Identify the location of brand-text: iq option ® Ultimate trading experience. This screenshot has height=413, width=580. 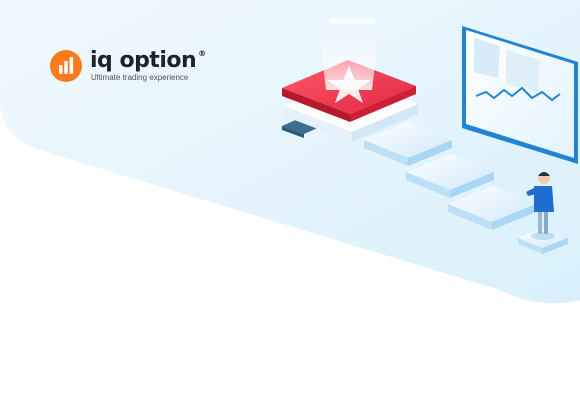
(148, 65).